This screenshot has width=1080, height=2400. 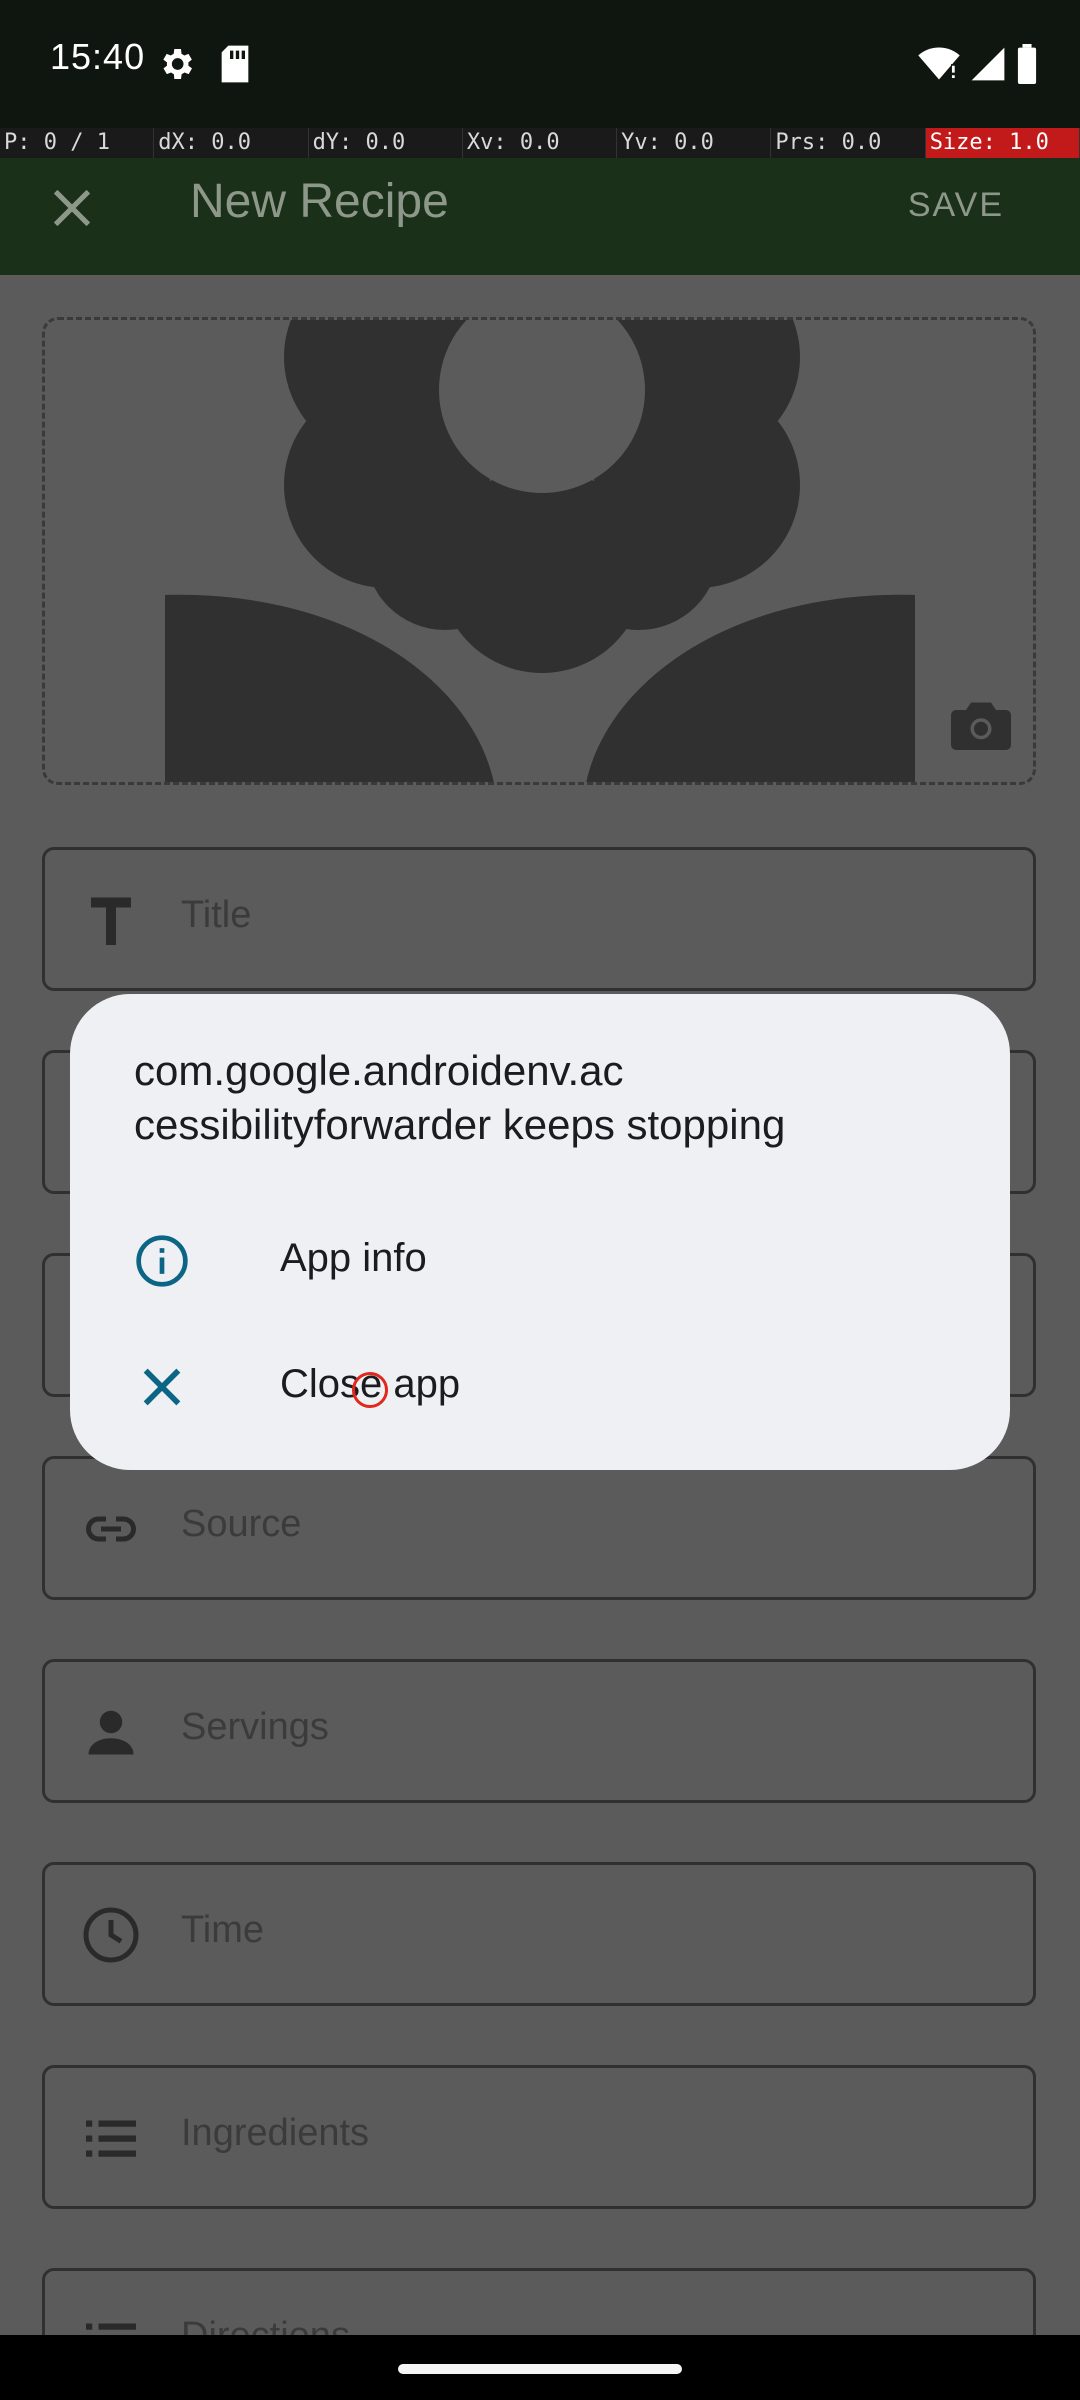 I want to click on directions-field-label: Directions, so click(x=265, y=2325).